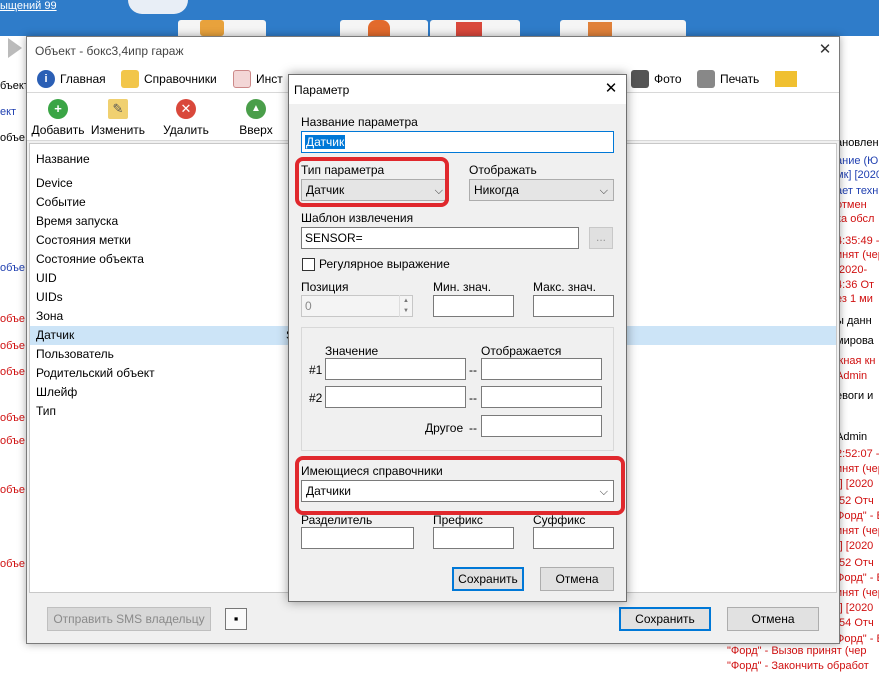 Image resolution: width=879 pixels, height=676 pixels. What do you see at coordinates (95, 373) in the screenshot?
I see `list-item-name: Родительский объект` at bounding box center [95, 373].